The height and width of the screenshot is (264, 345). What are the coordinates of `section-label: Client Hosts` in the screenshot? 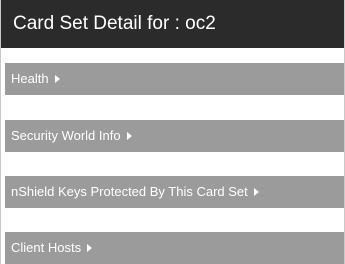 It's located at (46, 247).